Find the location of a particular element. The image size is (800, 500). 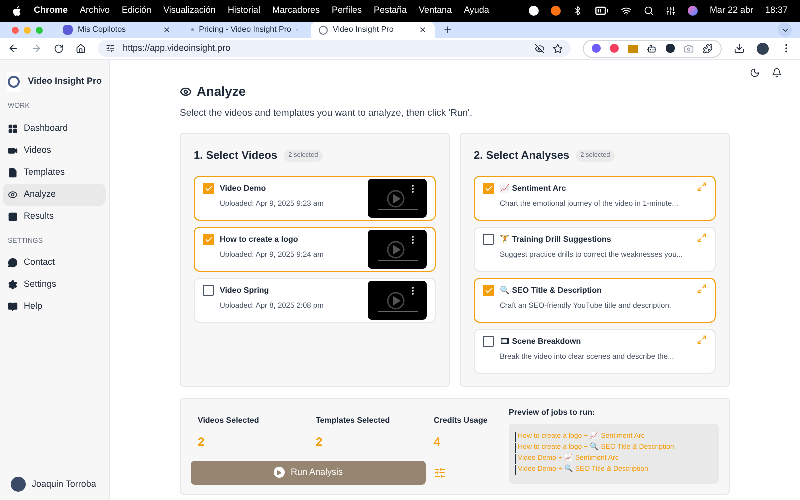

panel-title: 1. Select Videos is located at coordinates (236, 156).